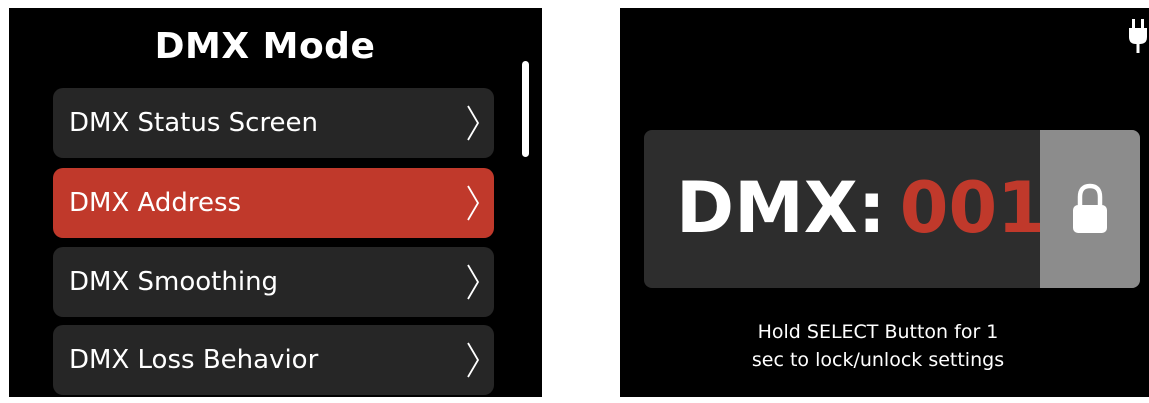 Image resolution: width=1149 pixels, height=403 pixels. What do you see at coordinates (174, 282) in the screenshot?
I see `menu-item-label: DMX Smoothing` at bounding box center [174, 282].